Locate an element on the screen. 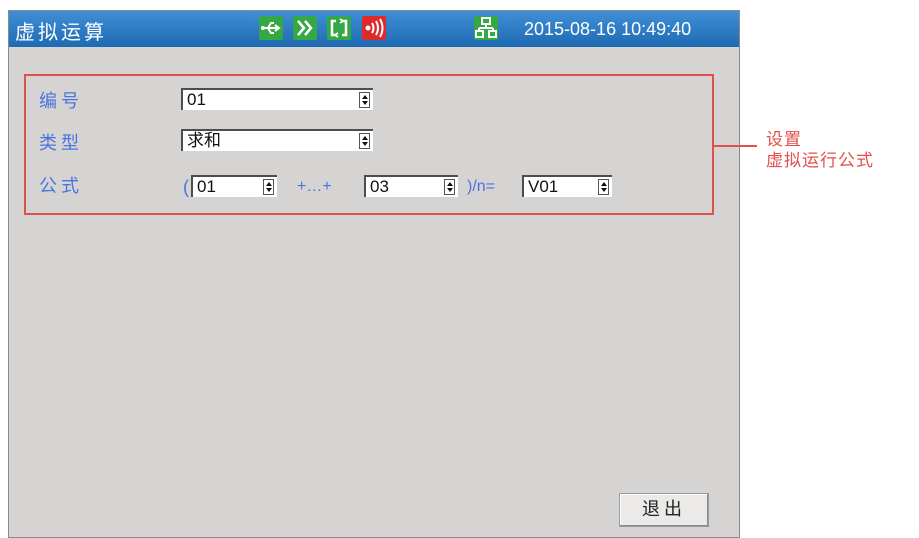  divide-n-label: )/n= is located at coordinates (481, 186).